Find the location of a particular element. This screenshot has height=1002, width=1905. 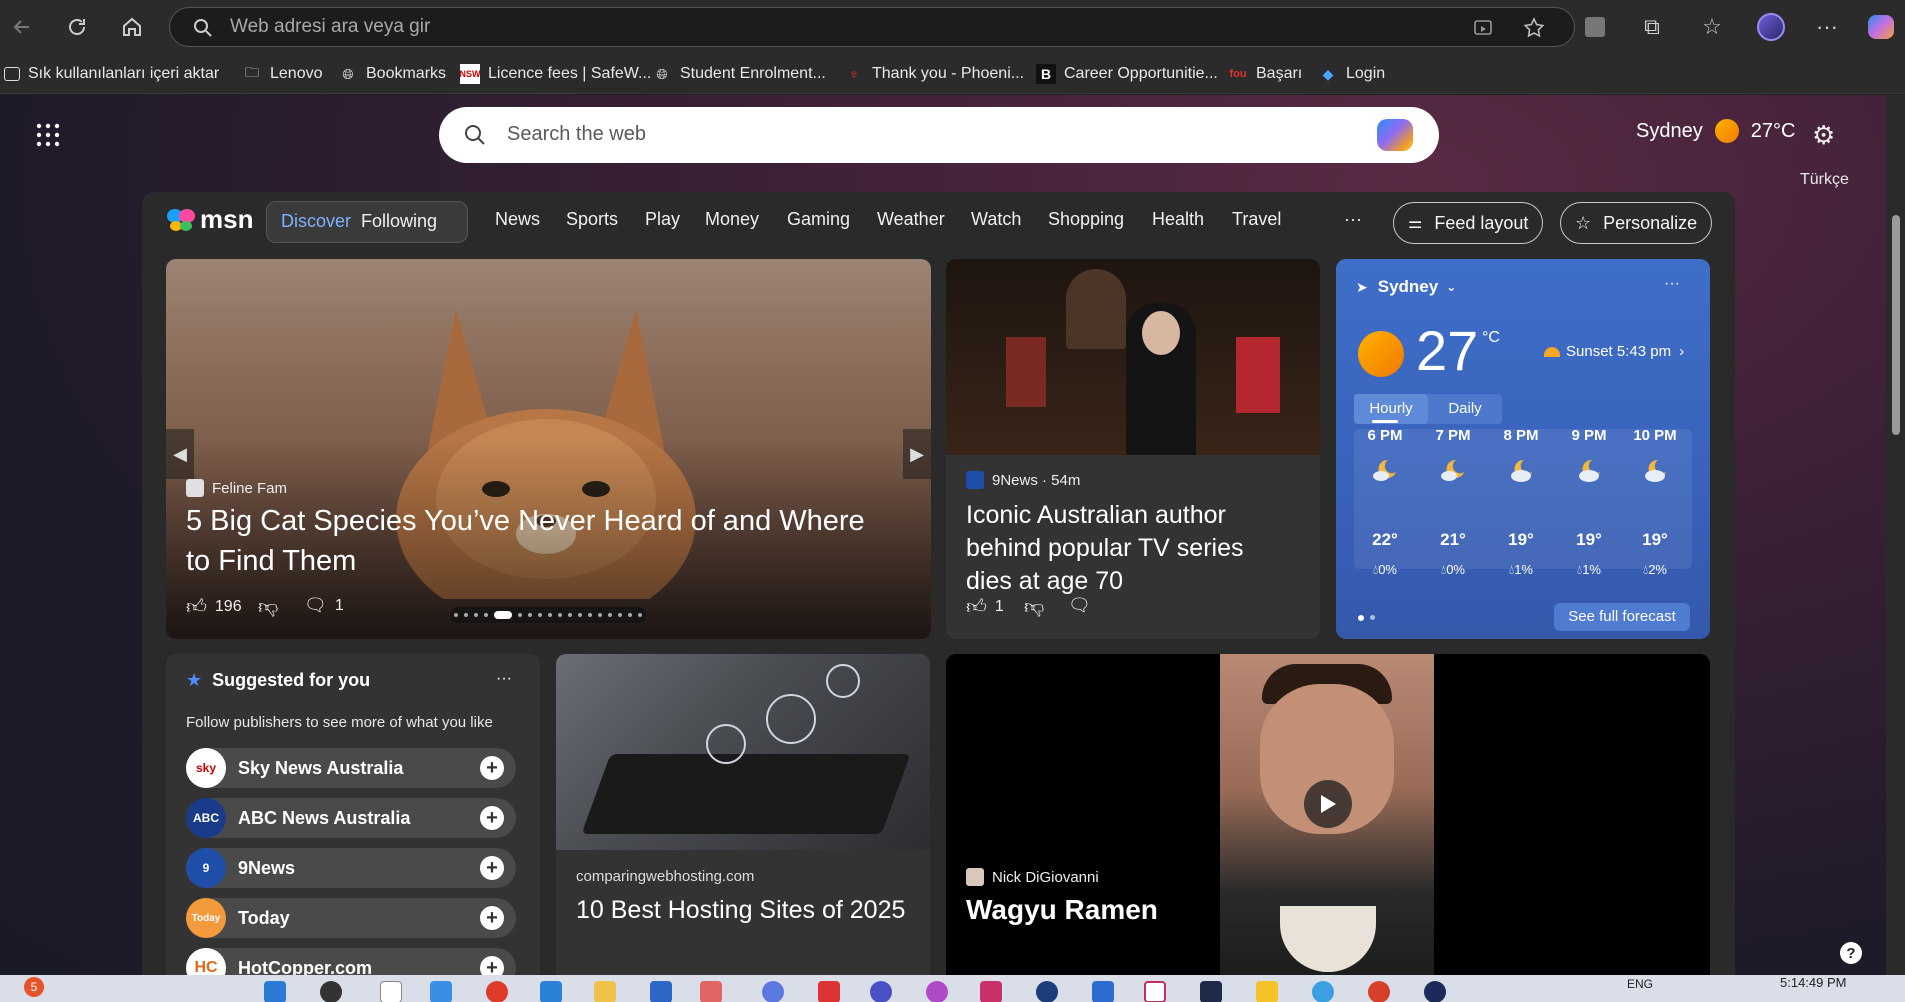

favorites-button: ☆ is located at coordinates (1712, 27).